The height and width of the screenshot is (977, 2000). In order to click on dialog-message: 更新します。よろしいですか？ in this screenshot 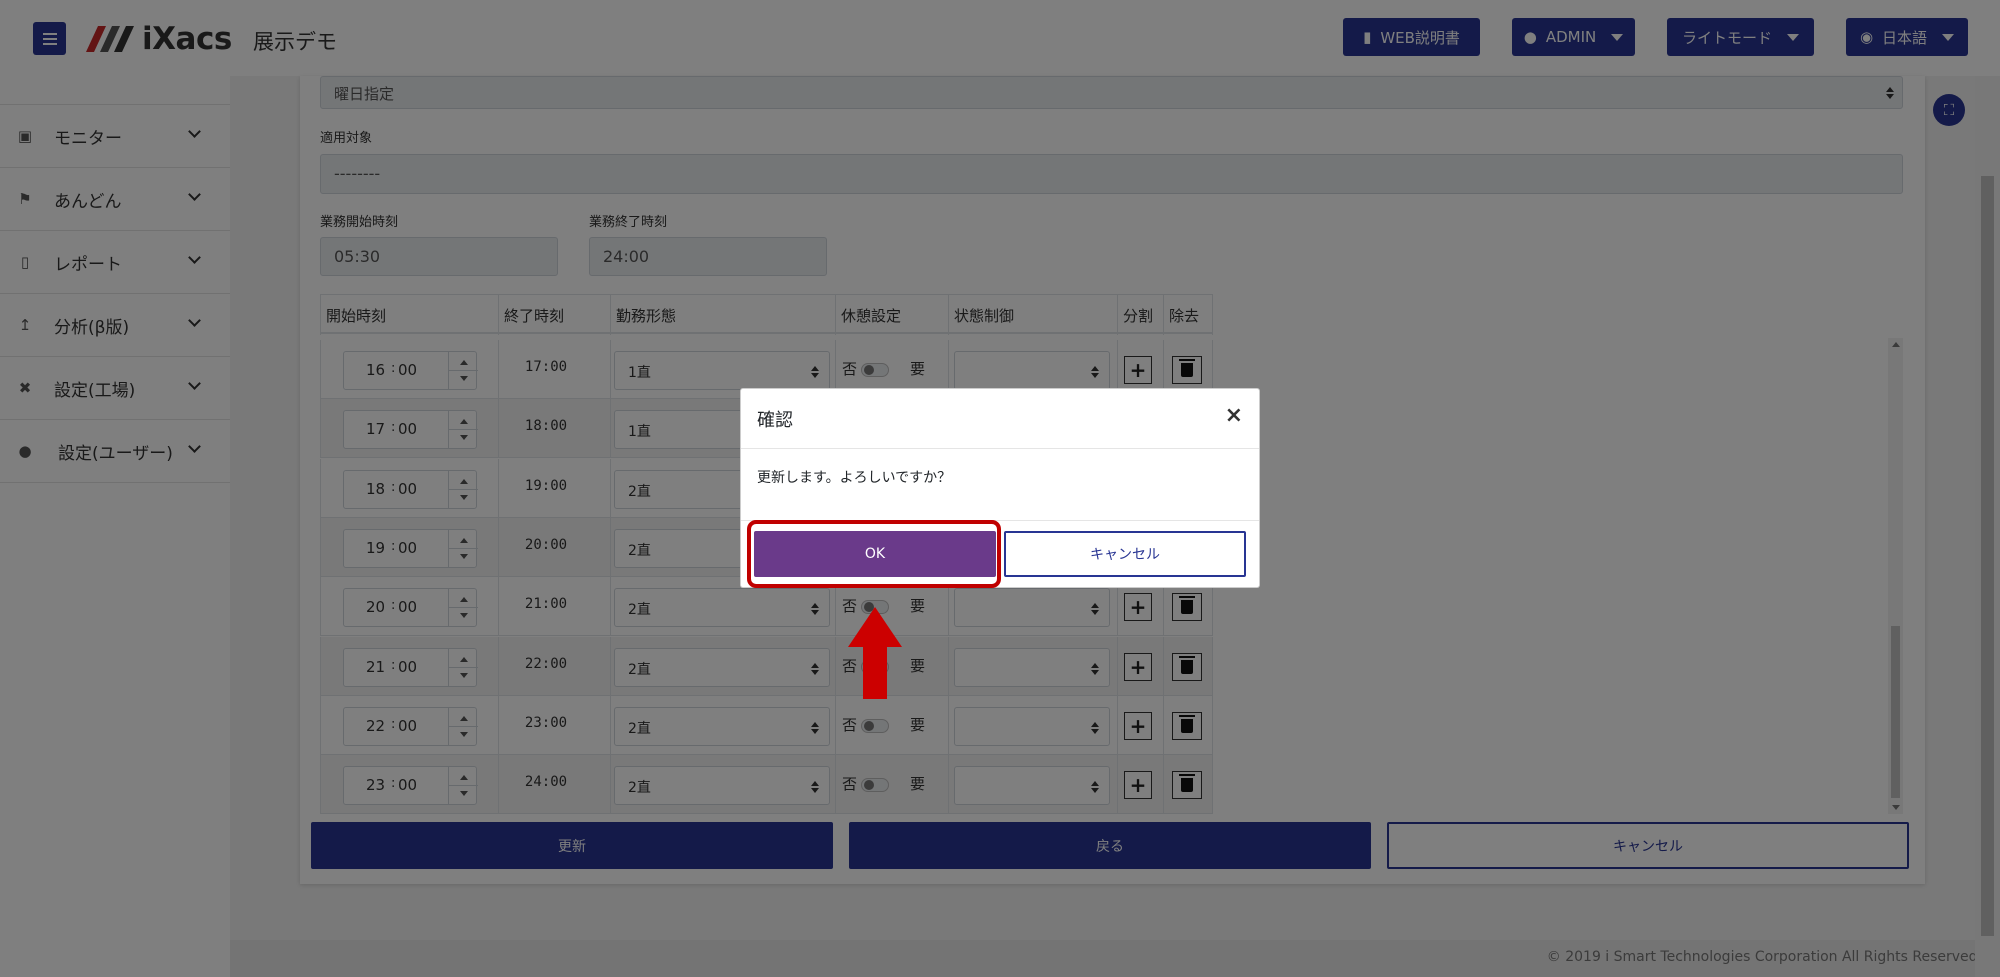, I will do `click(854, 478)`.